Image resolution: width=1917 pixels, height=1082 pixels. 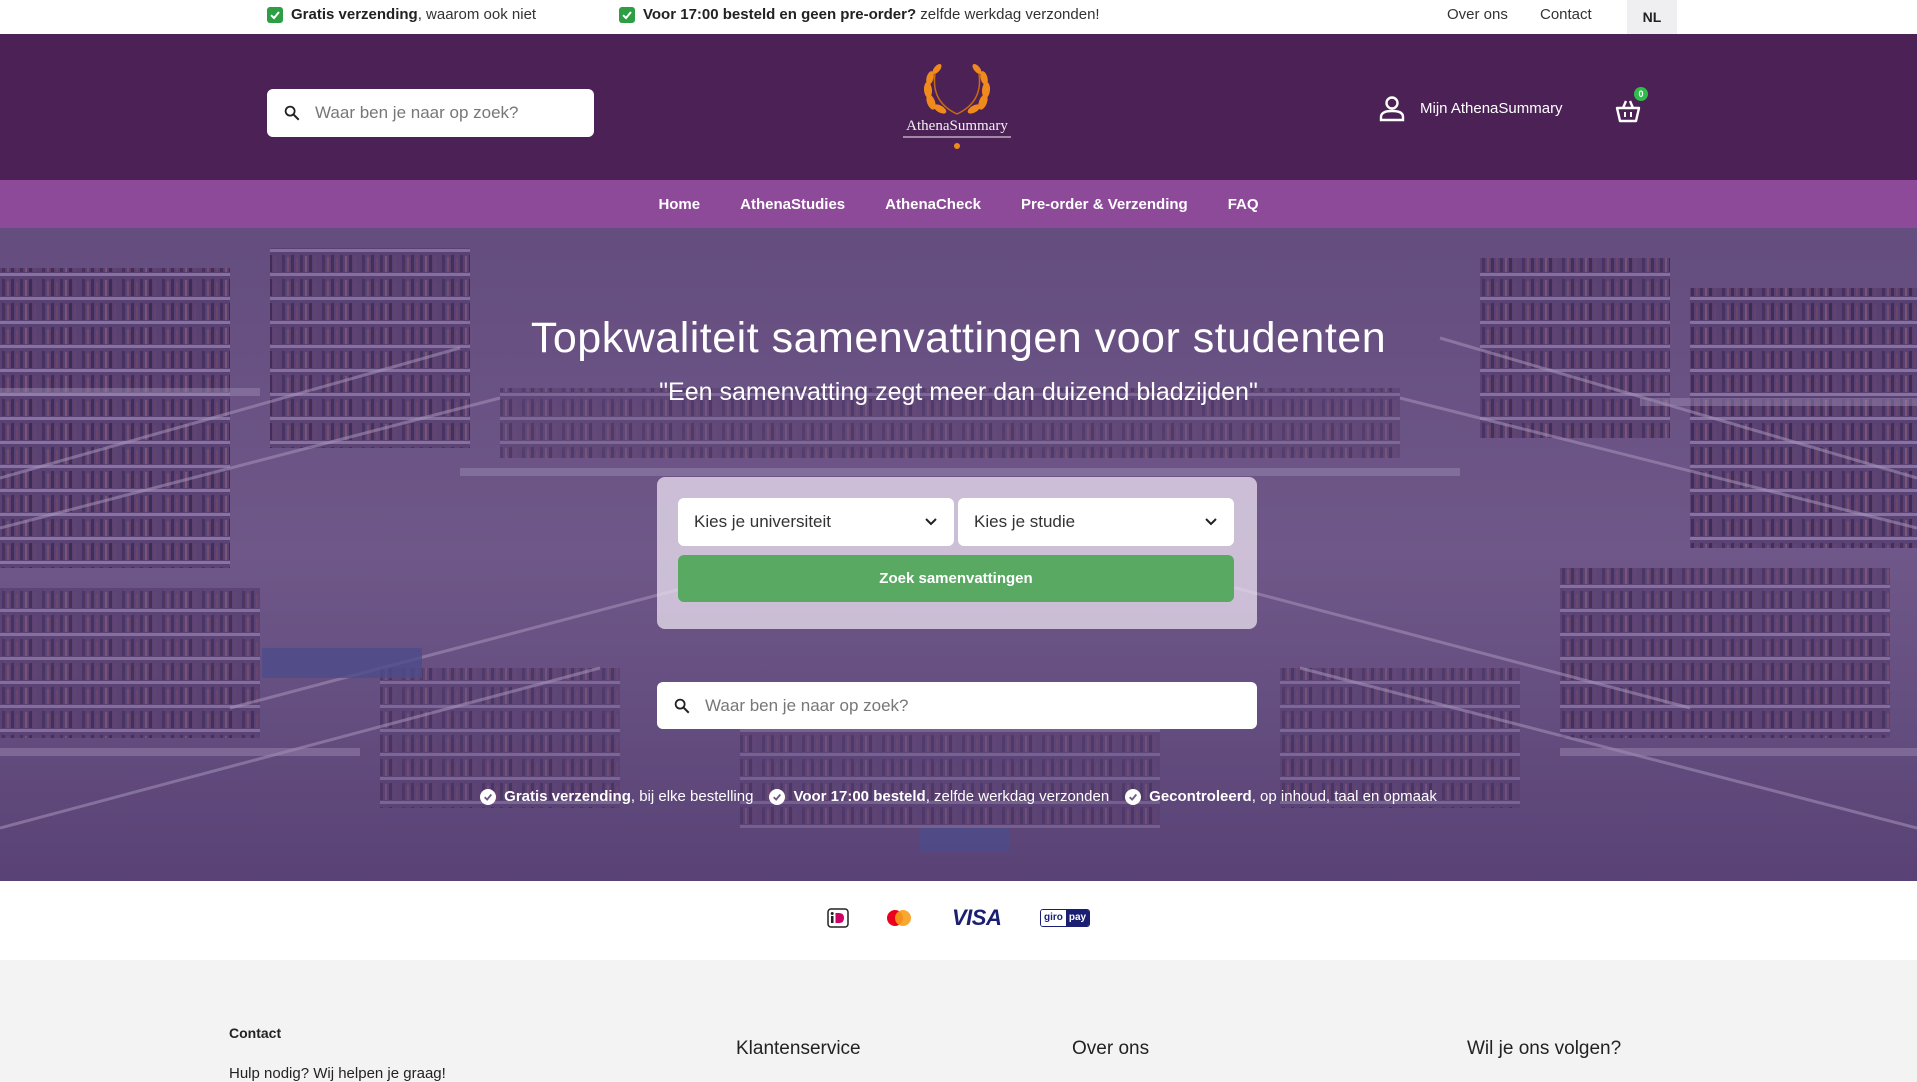 I want to click on hero-usp: Gecontroleerd, op inhoud, taal en opmaak, so click(x=1281, y=796).